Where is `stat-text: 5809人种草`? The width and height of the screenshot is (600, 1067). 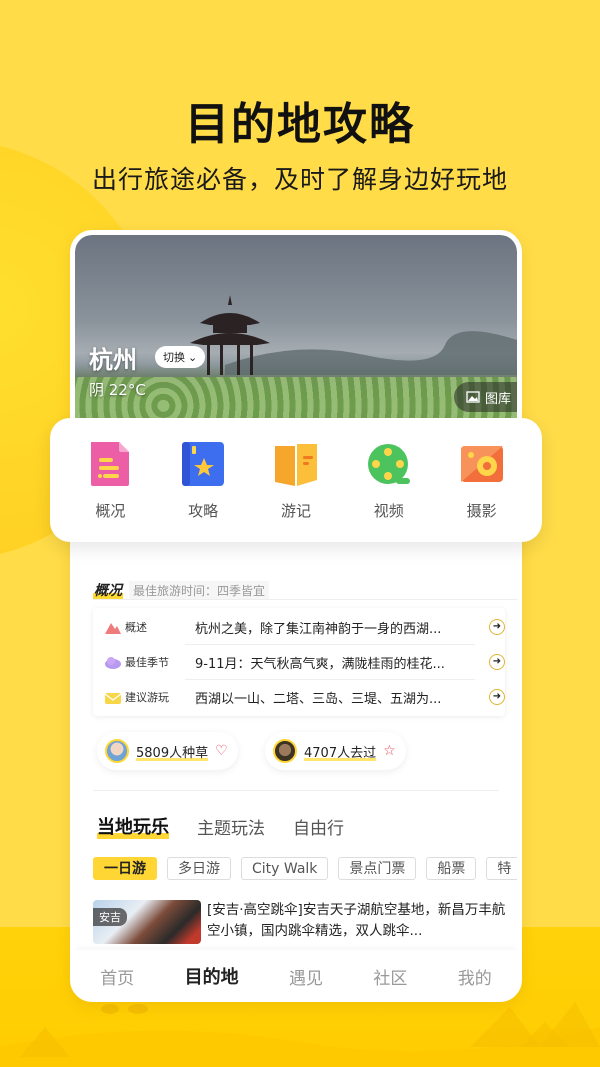 stat-text: 5809人种草 is located at coordinates (172, 751).